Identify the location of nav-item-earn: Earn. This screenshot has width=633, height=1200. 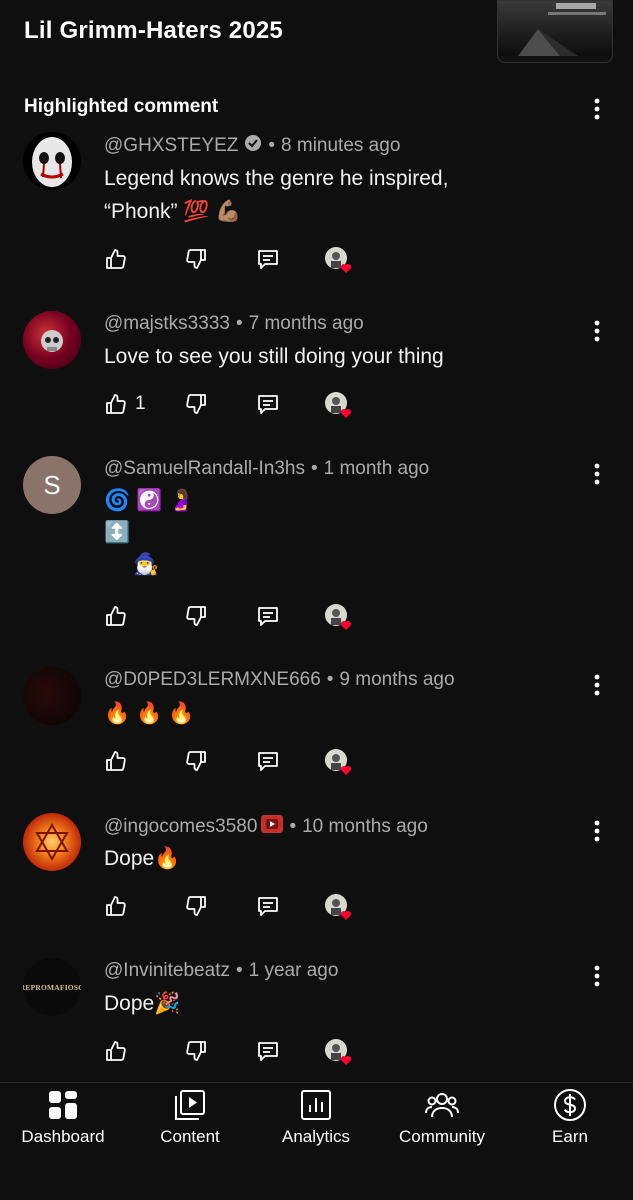
(570, 1128).